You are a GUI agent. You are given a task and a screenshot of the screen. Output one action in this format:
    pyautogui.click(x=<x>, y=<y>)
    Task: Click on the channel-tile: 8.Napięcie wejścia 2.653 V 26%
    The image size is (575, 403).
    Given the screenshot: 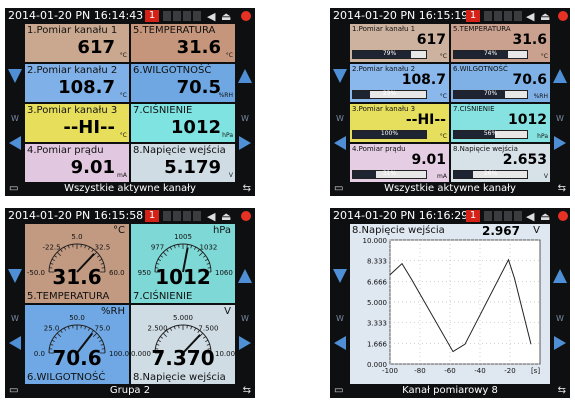 What is the action you would take?
    pyautogui.click(x=500, y=163)
    